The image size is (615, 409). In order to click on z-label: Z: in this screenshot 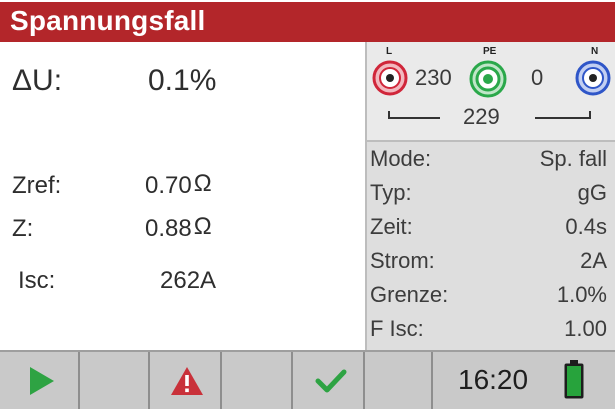, I will do `click(23, 228)`.